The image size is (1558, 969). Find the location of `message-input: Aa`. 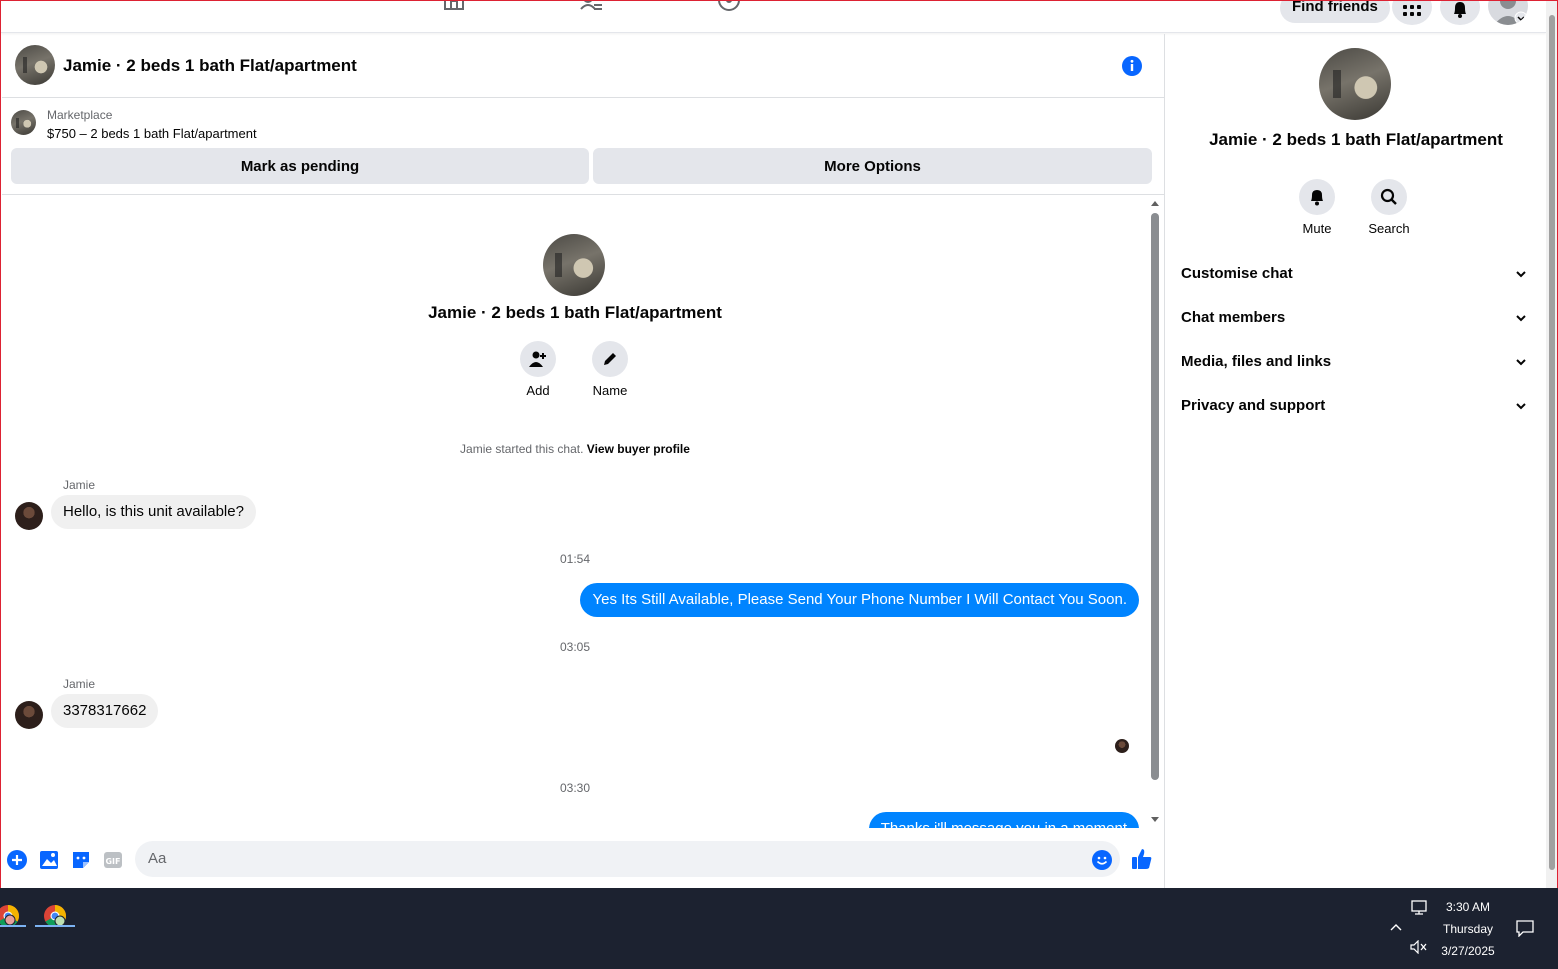

message-input: Aa is located at coordinates (627, 859).